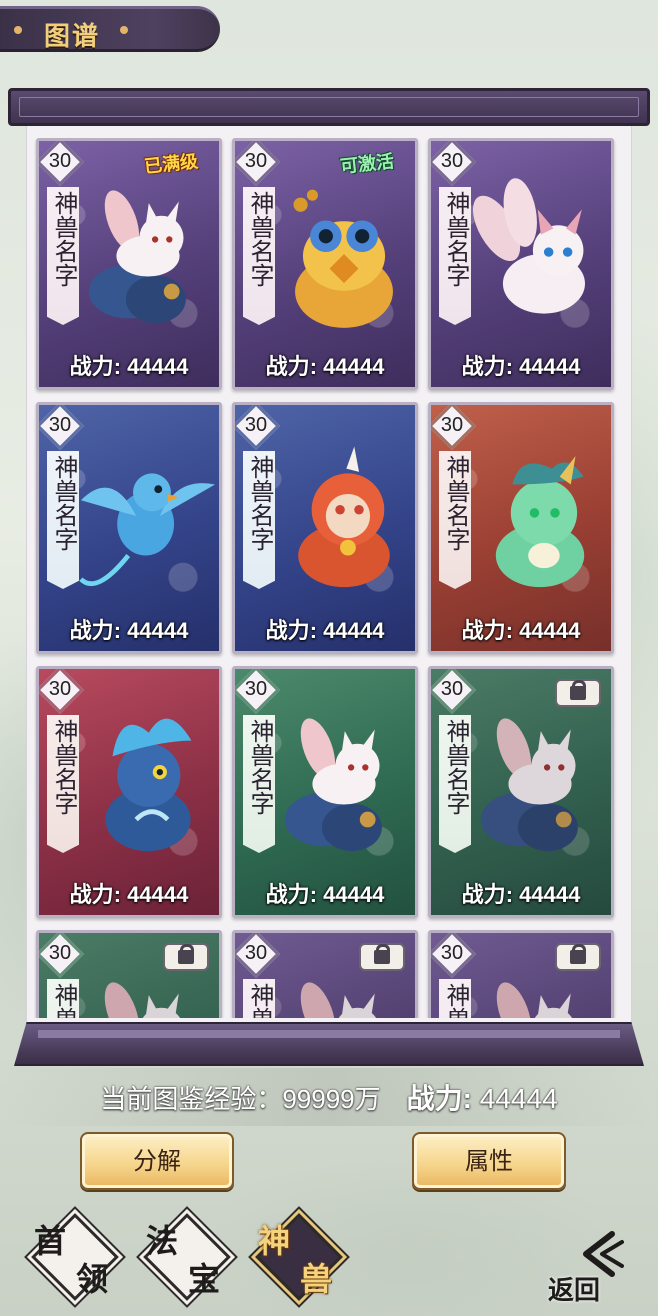 The image size is (658, 1316). I want to click on tab-divine-beast: 神 兽, so click(299, 1257).